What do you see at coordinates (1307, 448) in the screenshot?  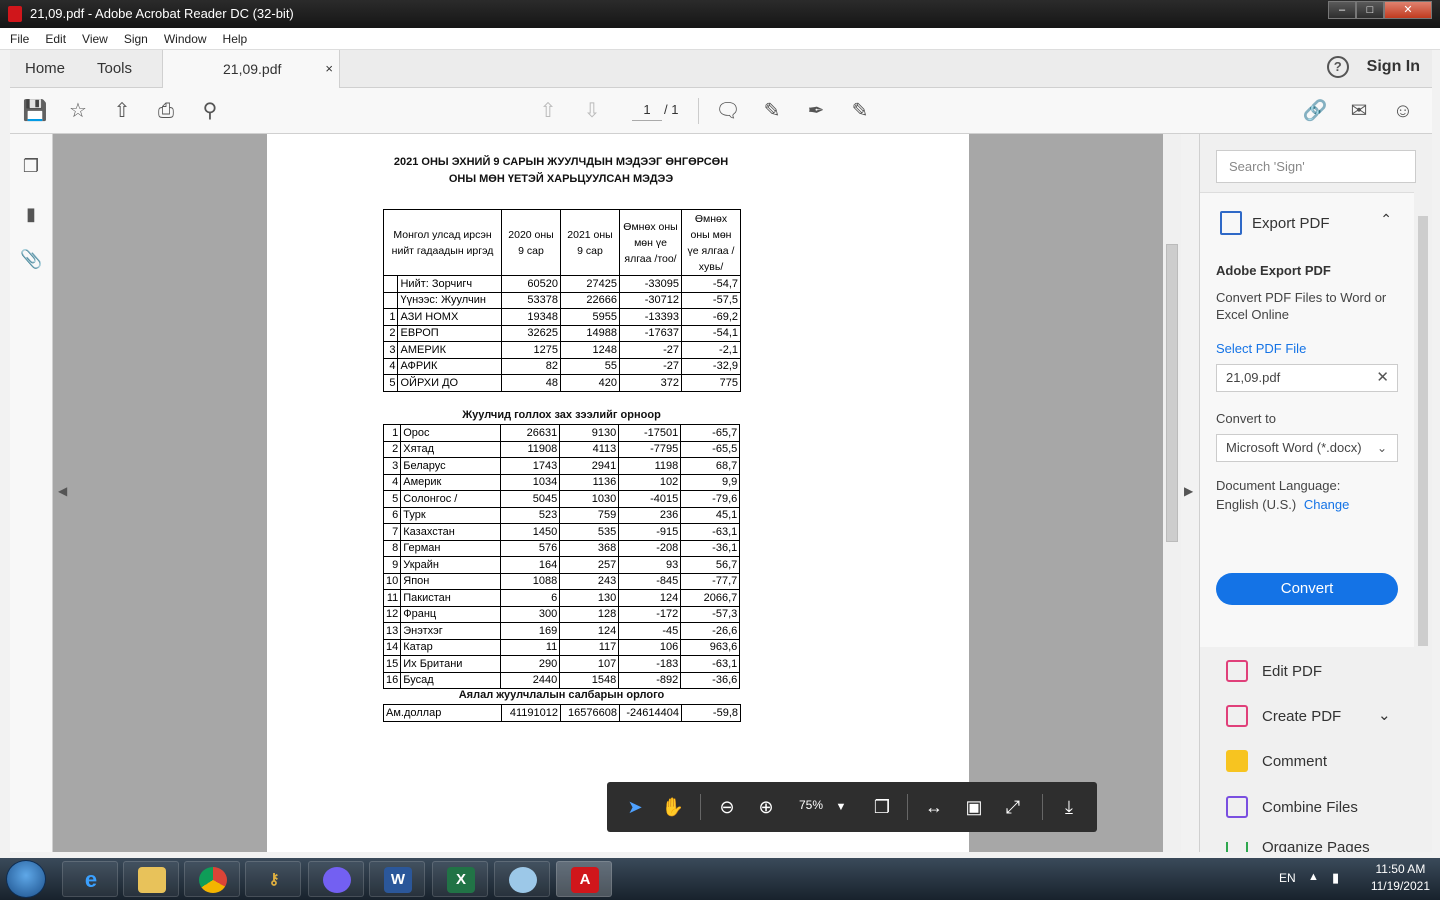 I see `format-select: Microsoft Word (*.docx) ⌄` at bounding box center [1307, 448].